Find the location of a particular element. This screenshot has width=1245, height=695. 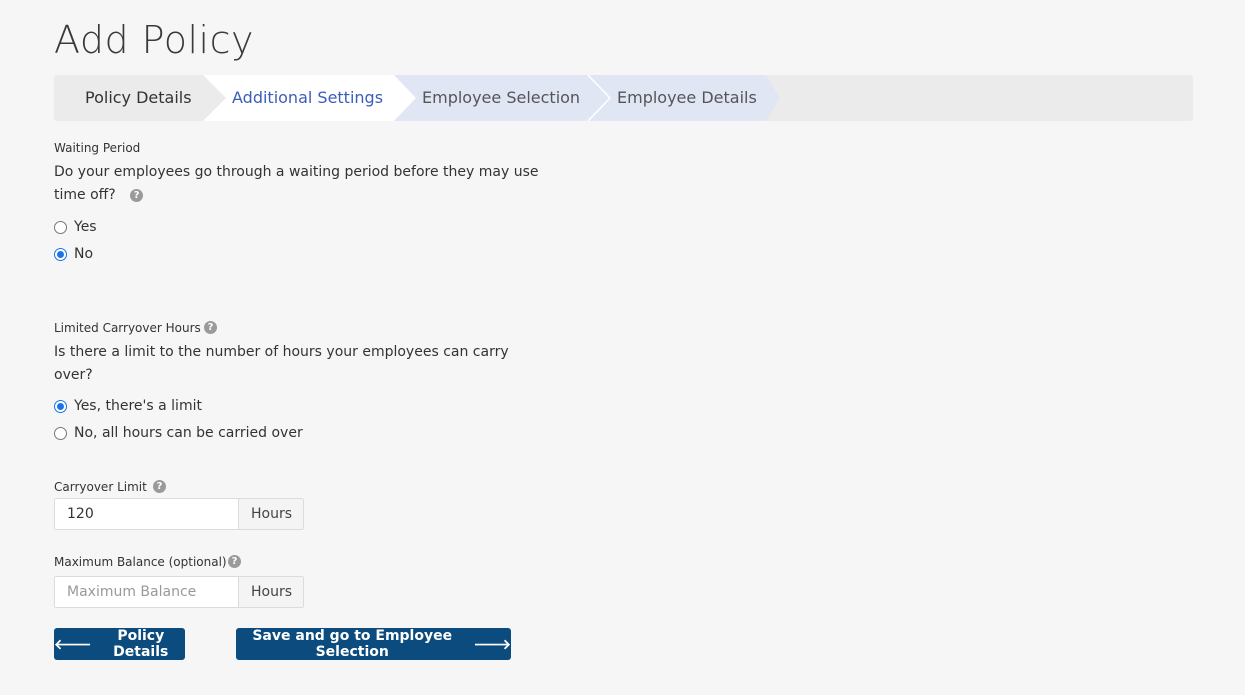

carryover-limit-unit: Hours is located at coordinates (271, 514).